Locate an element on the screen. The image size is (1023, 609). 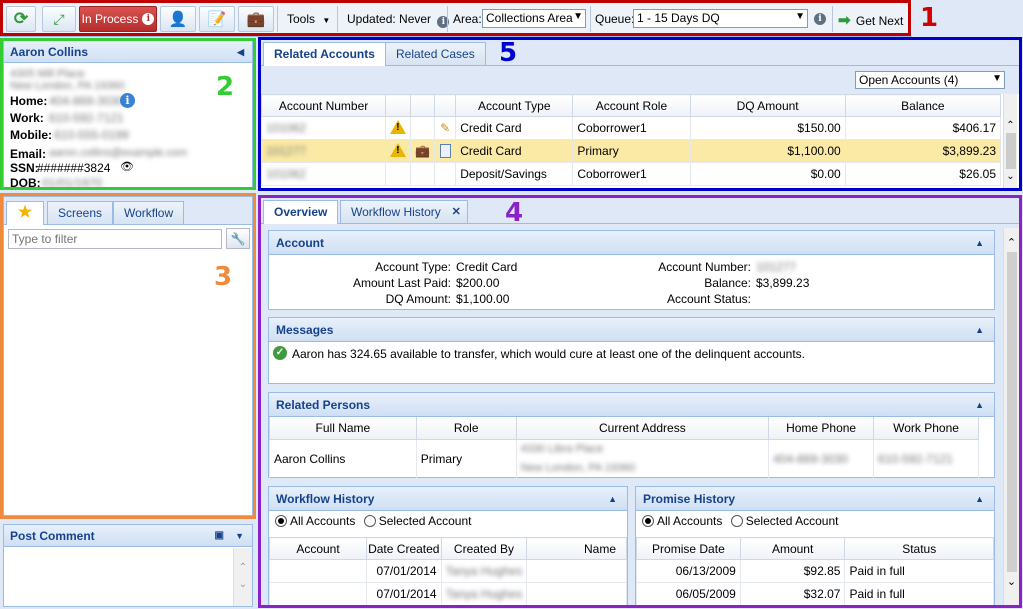
region-2-outline is located at coordinates (128, 114).